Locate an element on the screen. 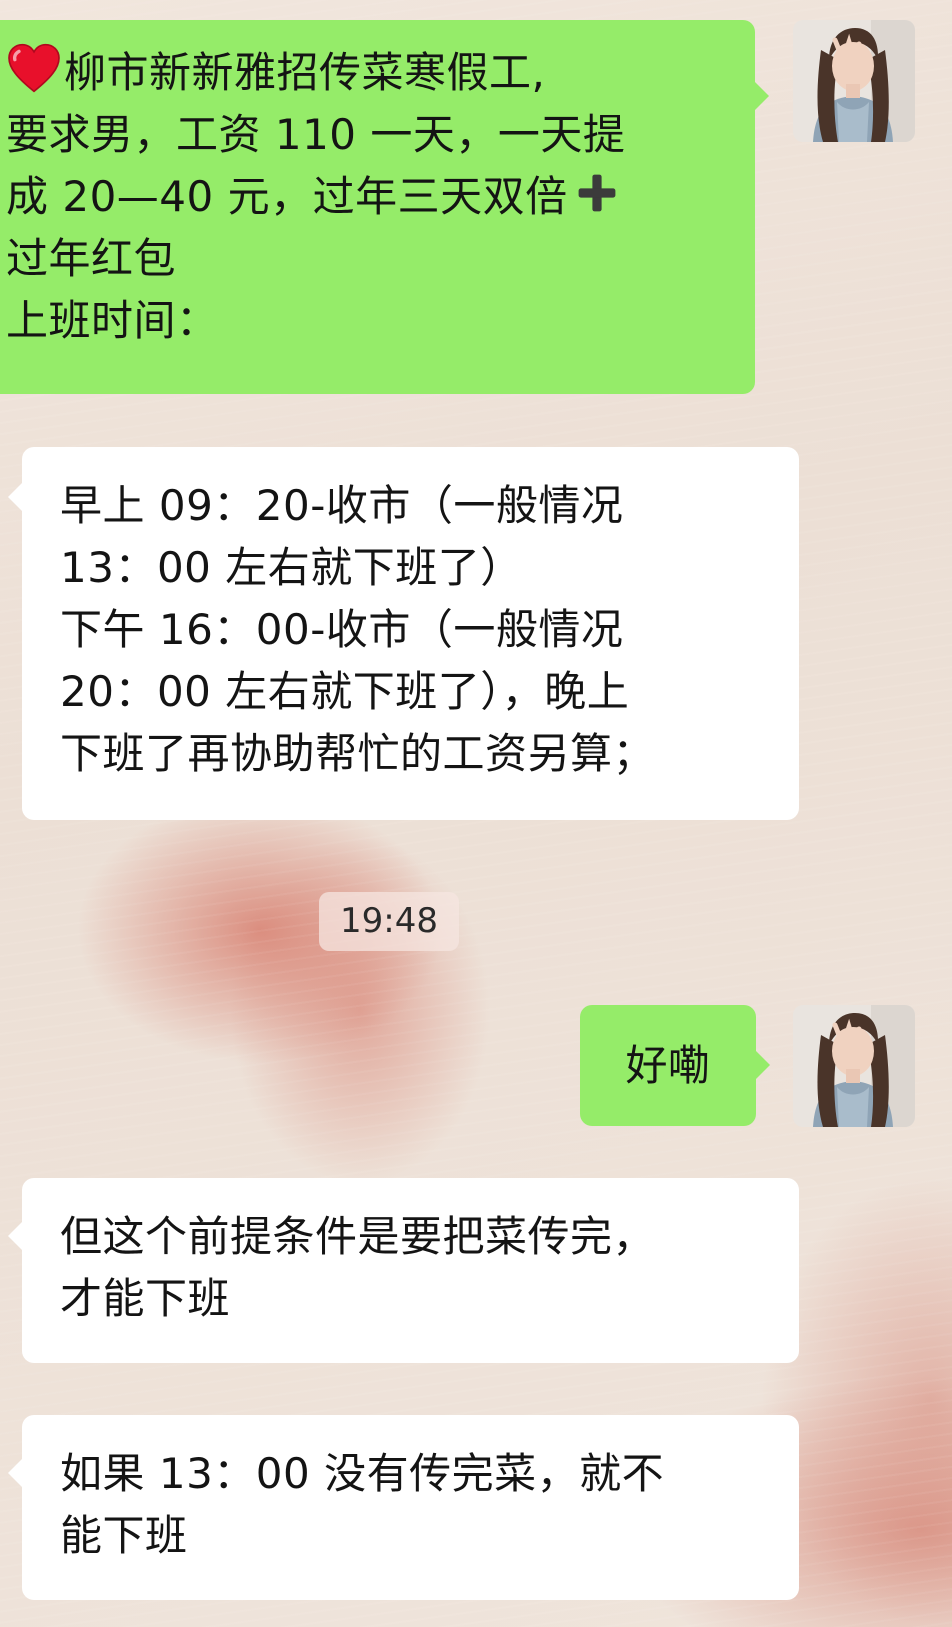 The width and height of the screenshot is (952, 1627). their-message-bubble: 如果 13：00 没有传完菜，就不 能下班 is located at coordinates (403, 1507).